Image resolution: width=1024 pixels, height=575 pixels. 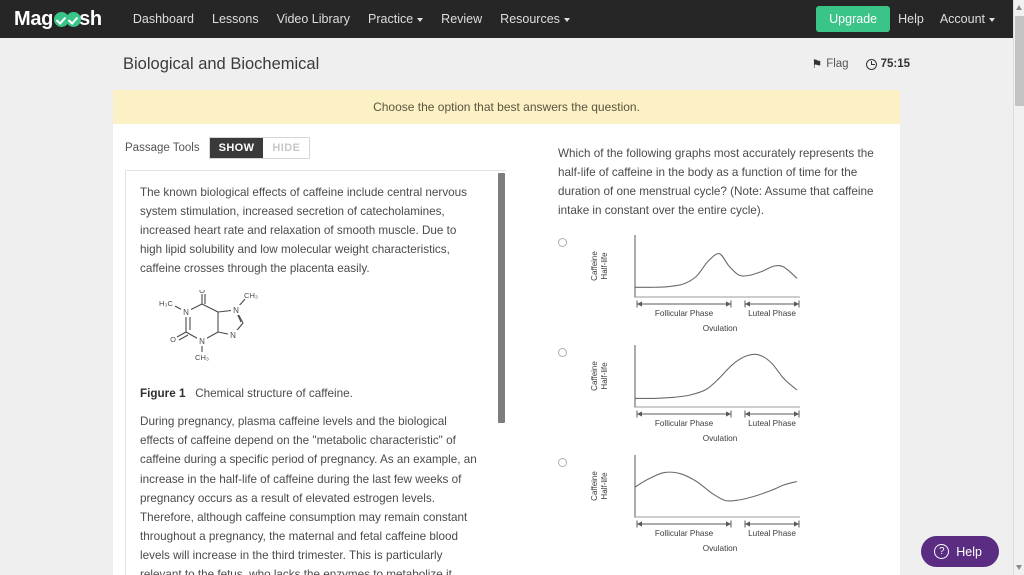 I want to click on molecule-label-oxygen-top: O, so click(x=202, y=292).